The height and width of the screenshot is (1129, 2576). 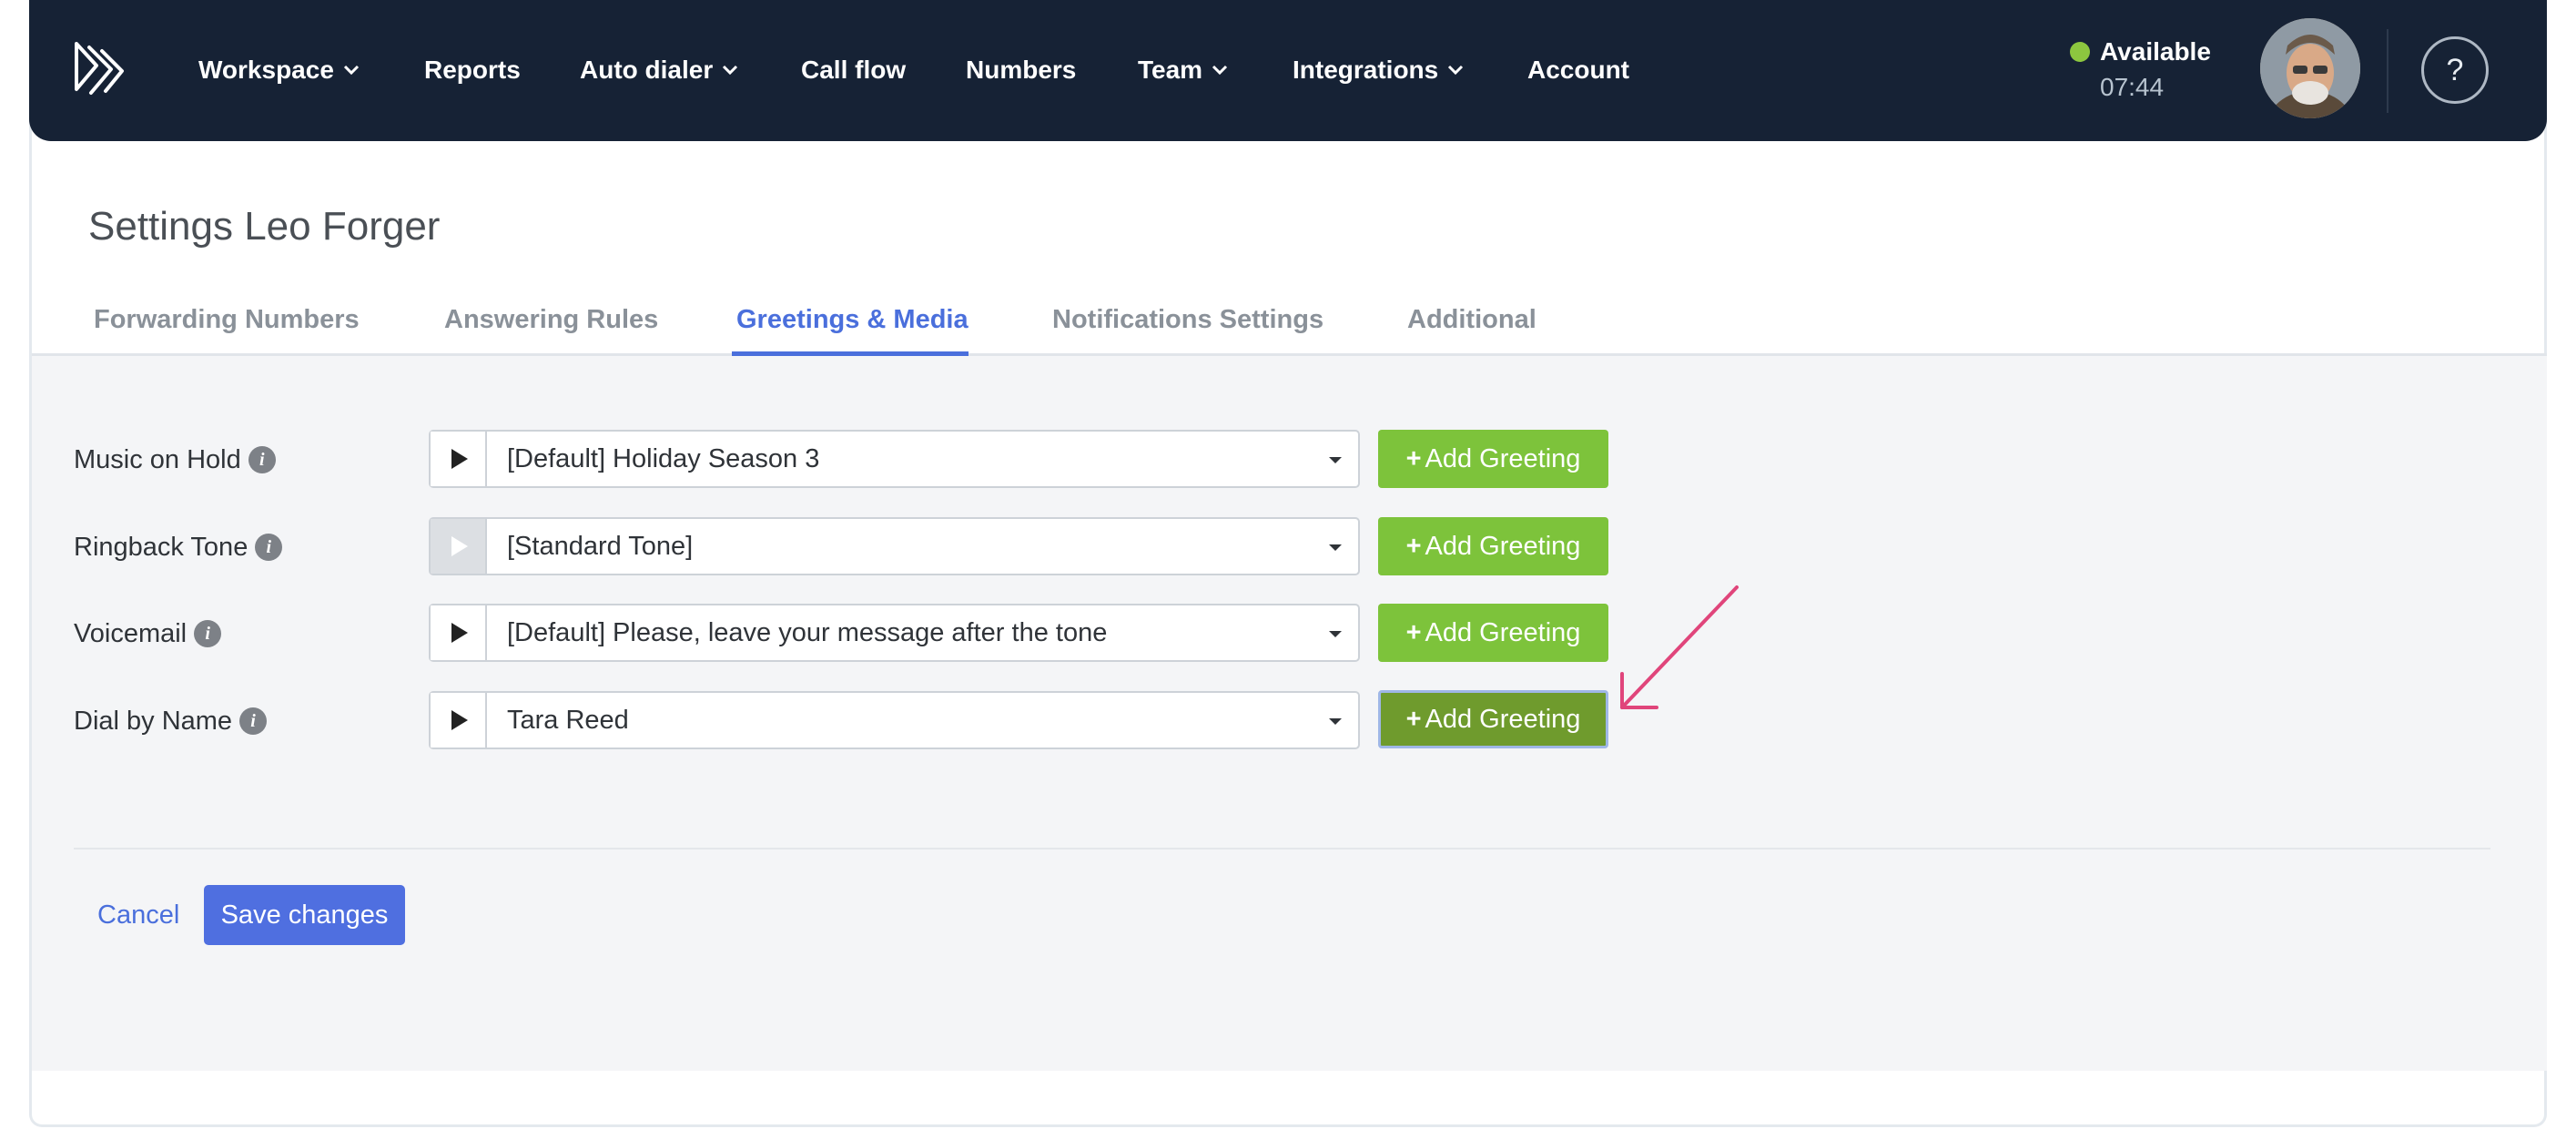 I want to click on nav-reports-label: Reports, so click(x=472, y=70).